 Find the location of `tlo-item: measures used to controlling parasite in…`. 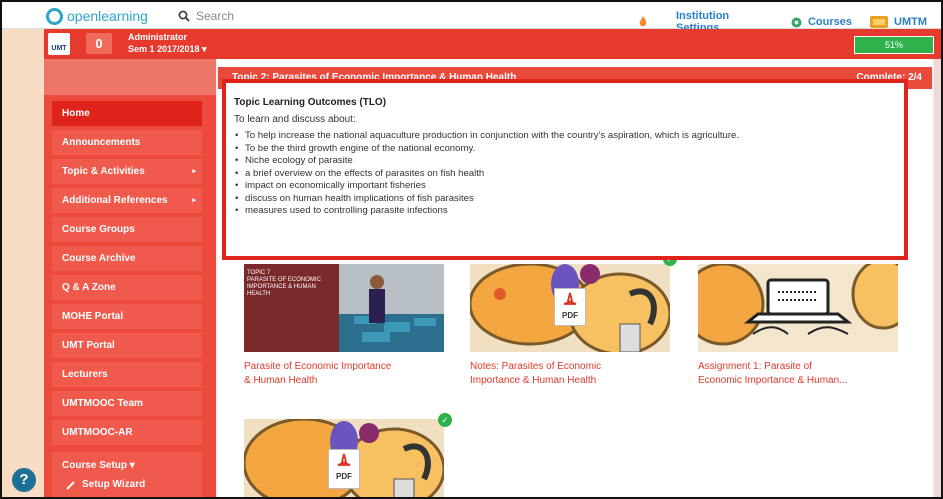

tlo-item: measures used to controlling parasite in… is located at coordinates (565, 211).